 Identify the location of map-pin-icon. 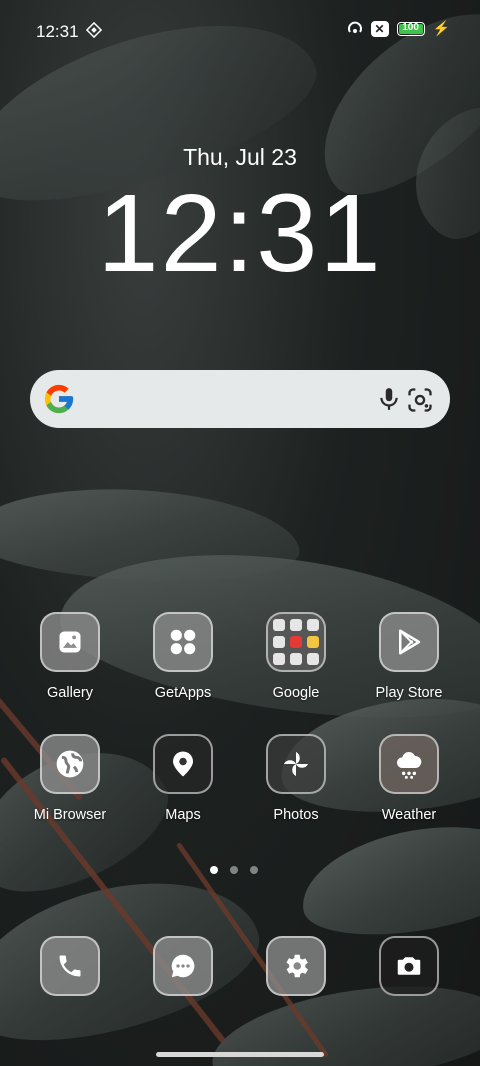
(183, 764).